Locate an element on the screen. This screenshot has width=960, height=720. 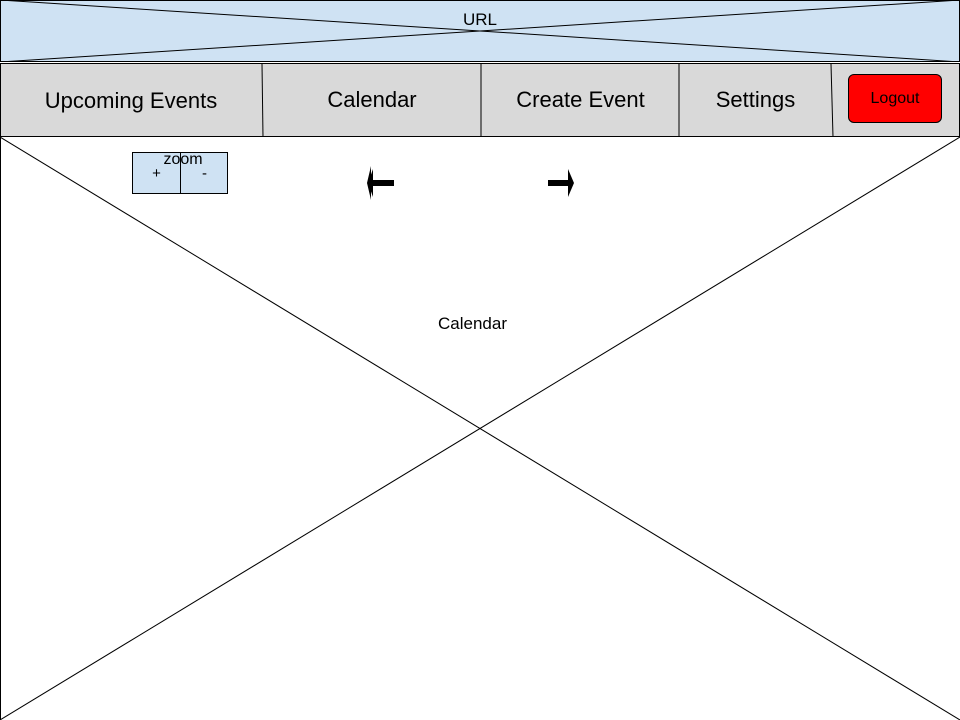
url-label: URL is located at coordinates (479, 19).